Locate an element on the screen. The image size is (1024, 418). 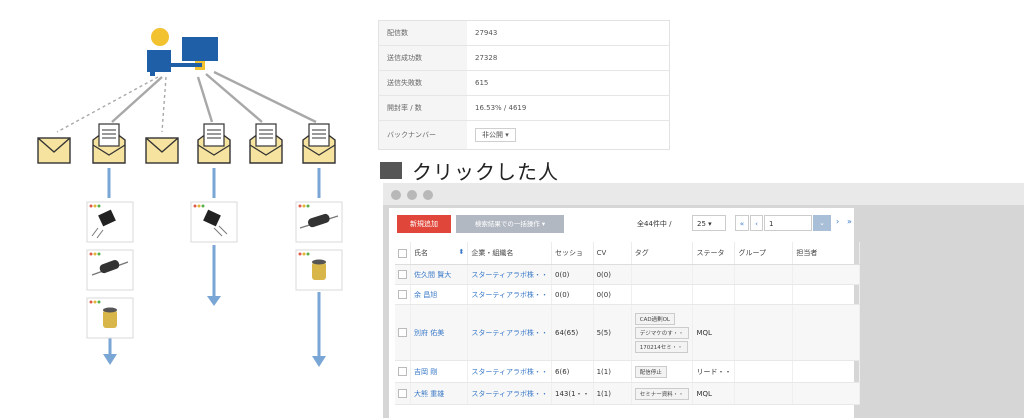
session-count: 143(1・・ is located at coordinates (572, 393).